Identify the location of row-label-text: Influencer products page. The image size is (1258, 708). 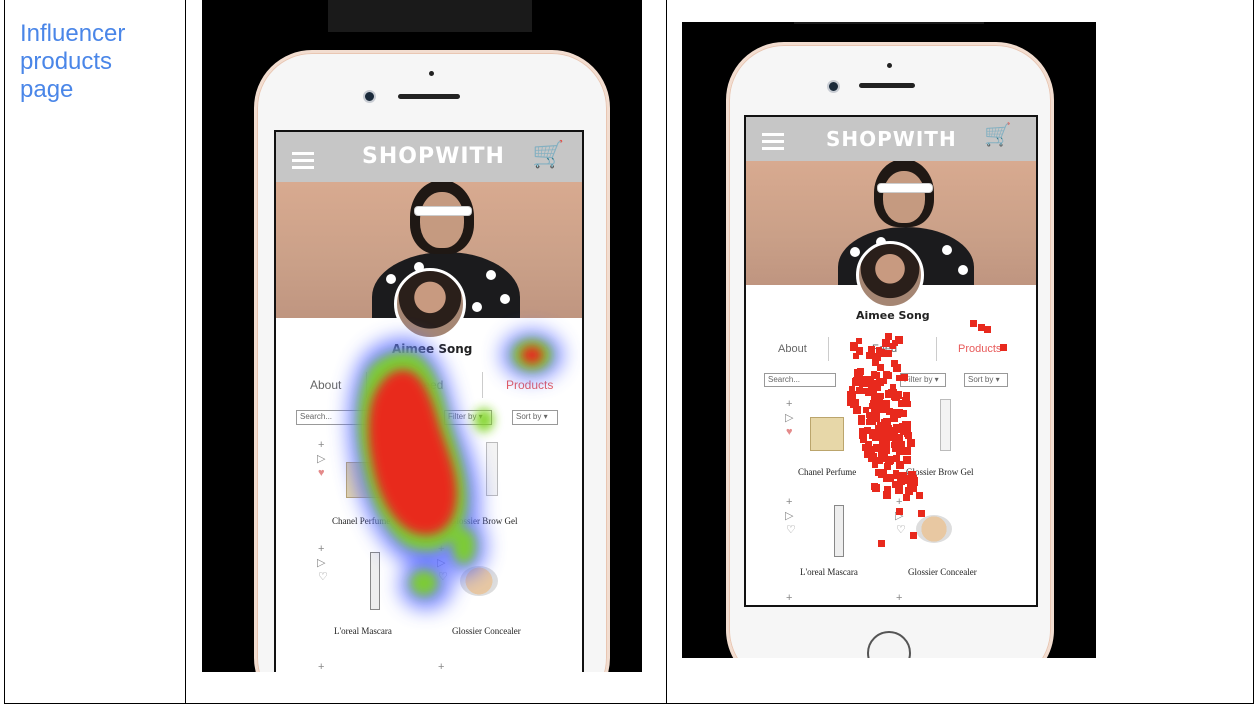
(73, 61).